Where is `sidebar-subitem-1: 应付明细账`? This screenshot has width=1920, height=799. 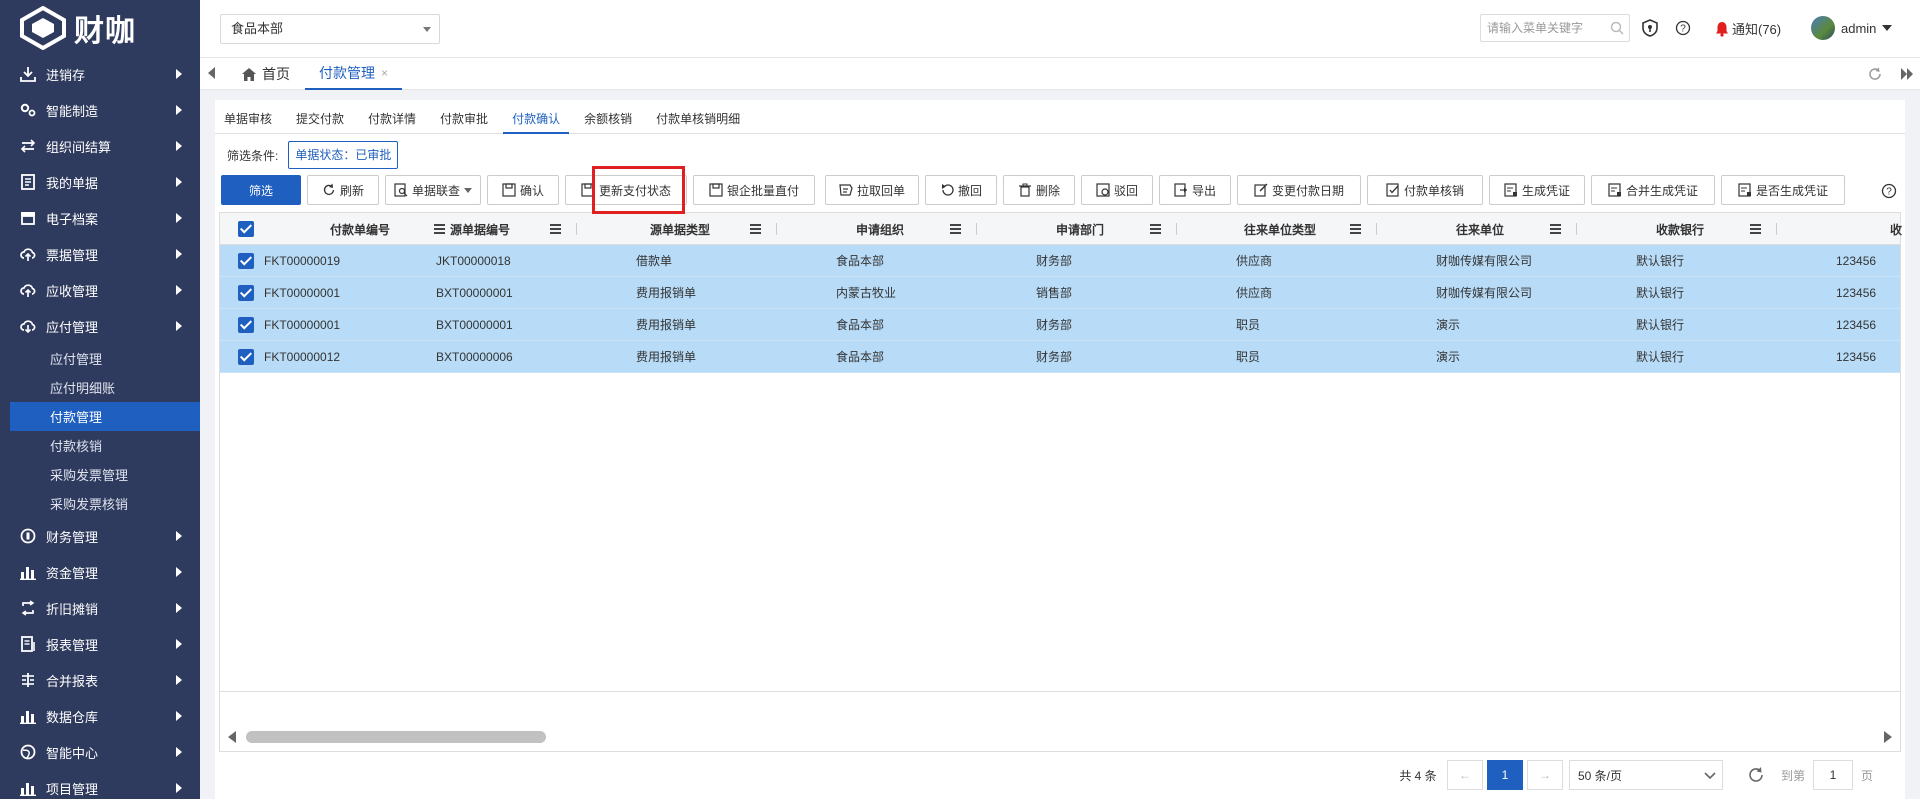 sidebar-subitem-1: 应付明细账 is located at coordinates (100, 387).